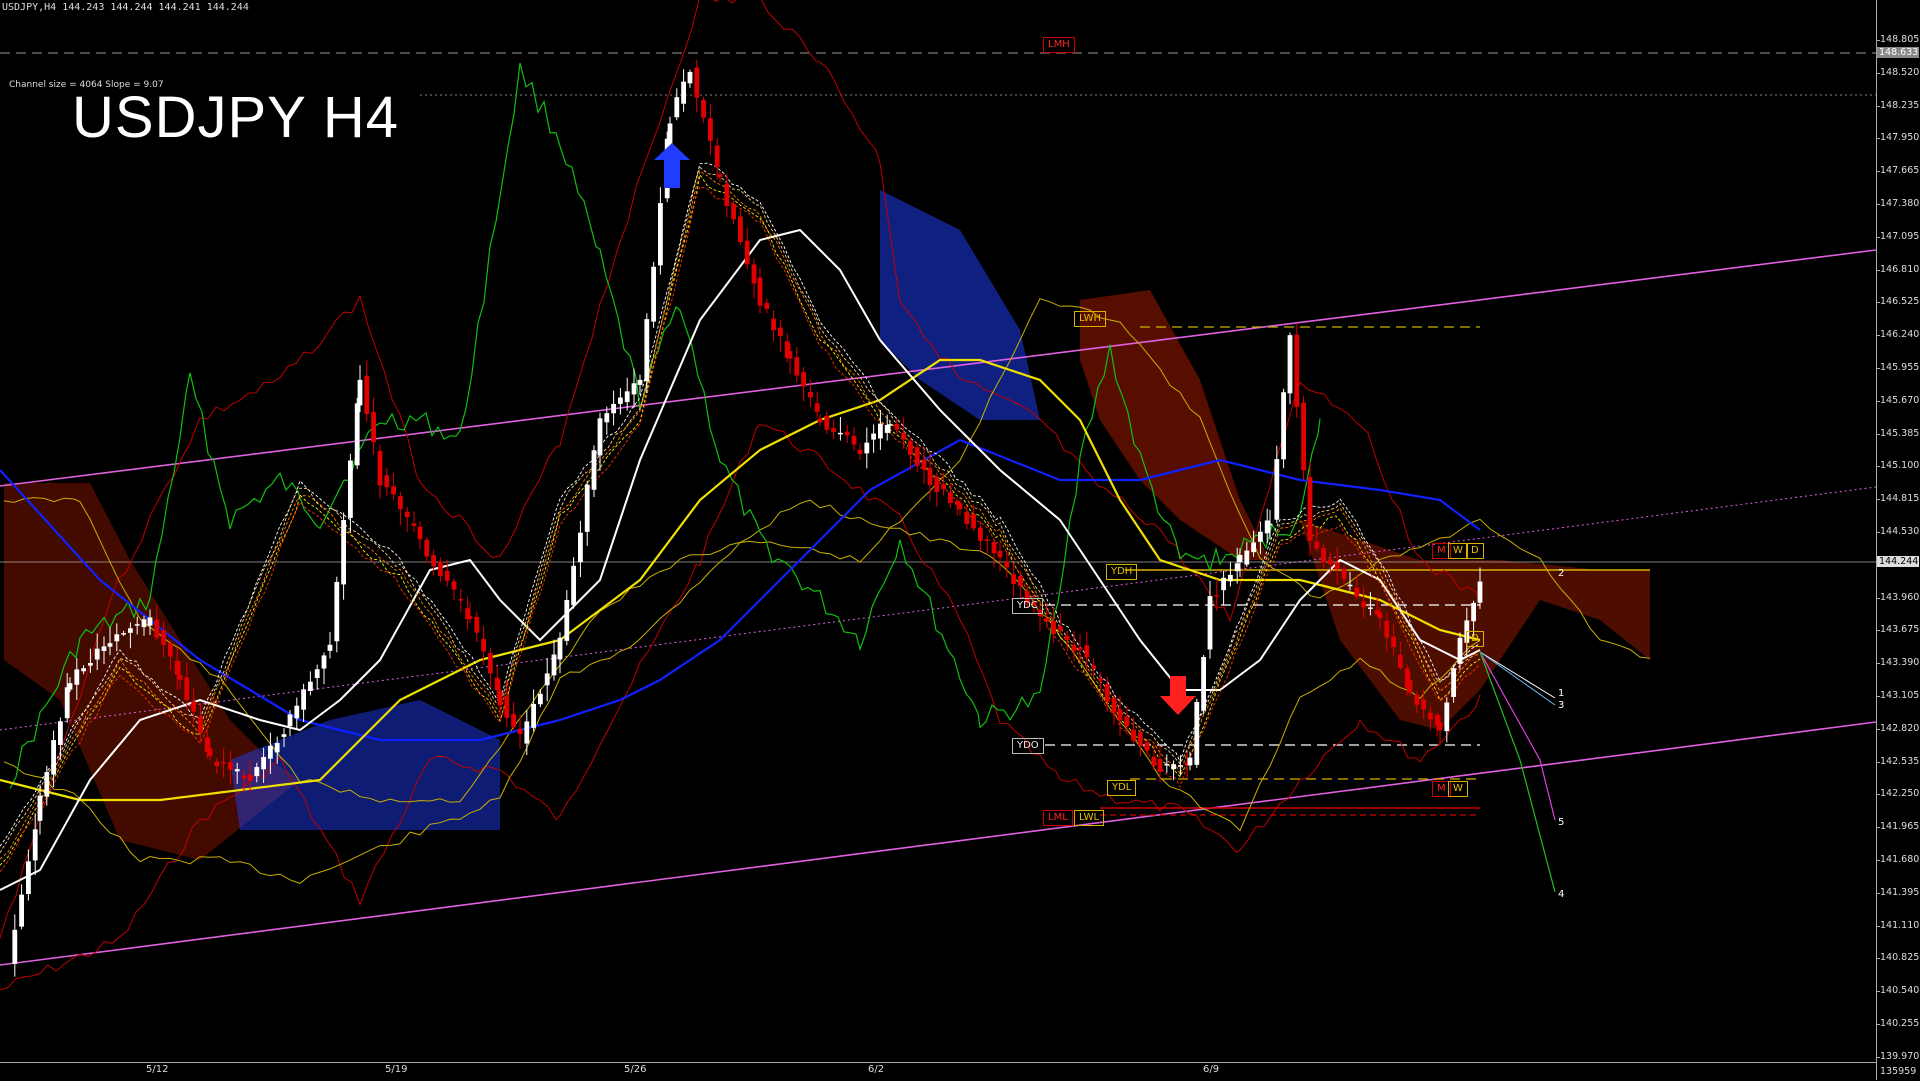 This screenshot has height=1081, width=1920. I want to click on ydo-label: YDO, so click(1028, 746).